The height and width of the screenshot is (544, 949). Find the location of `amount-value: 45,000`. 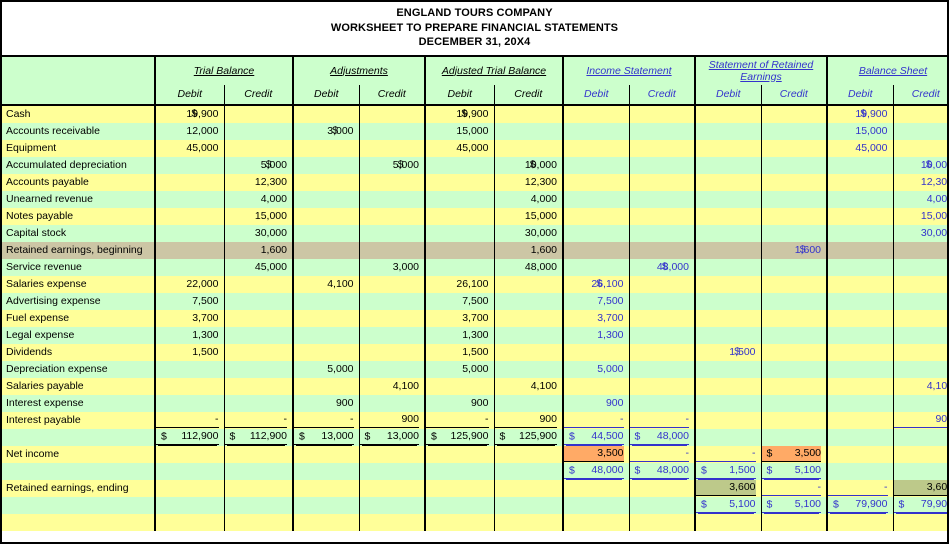

amount-value: 45,000 is located at coordinates (472, 147).